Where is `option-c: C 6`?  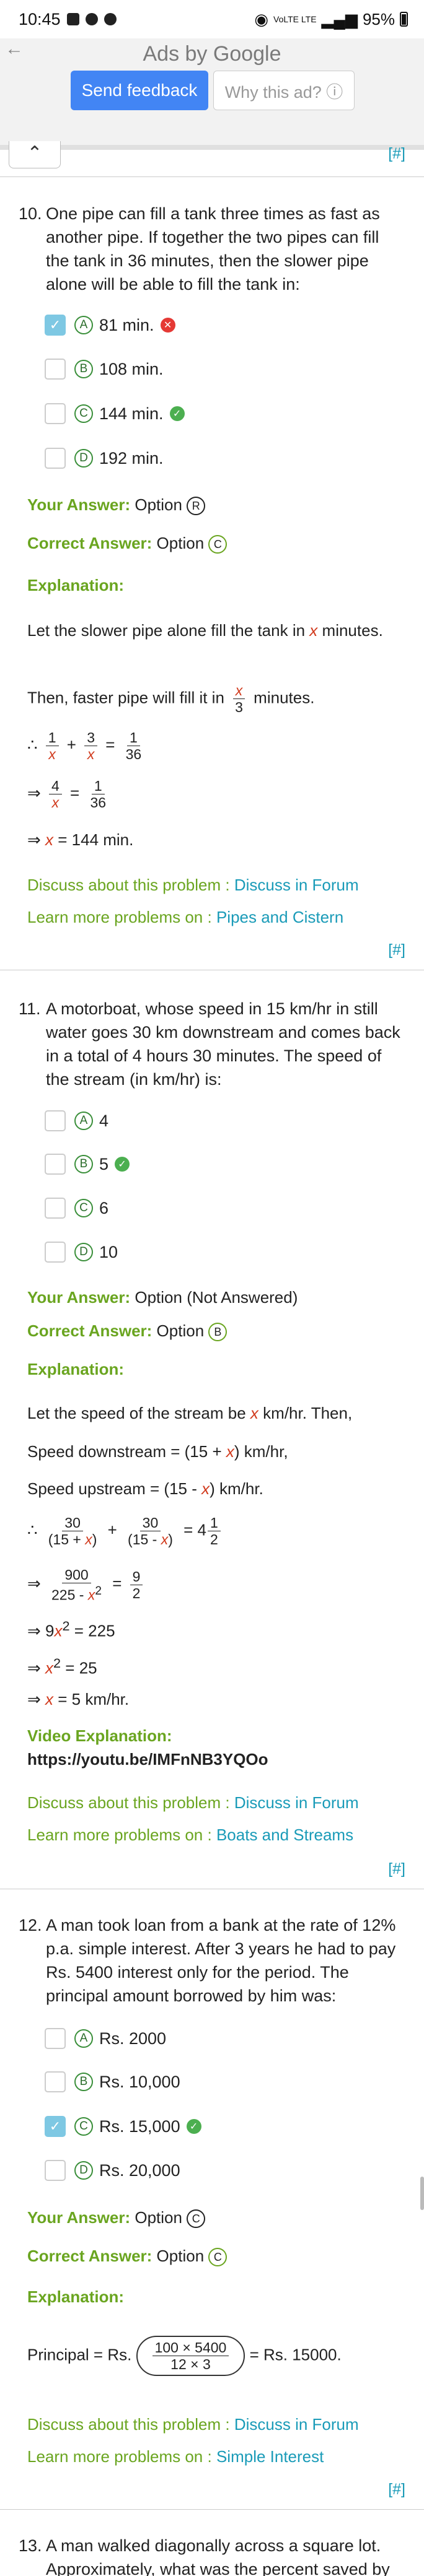 option-c: C 6 is located at coordinates (76, 1208).